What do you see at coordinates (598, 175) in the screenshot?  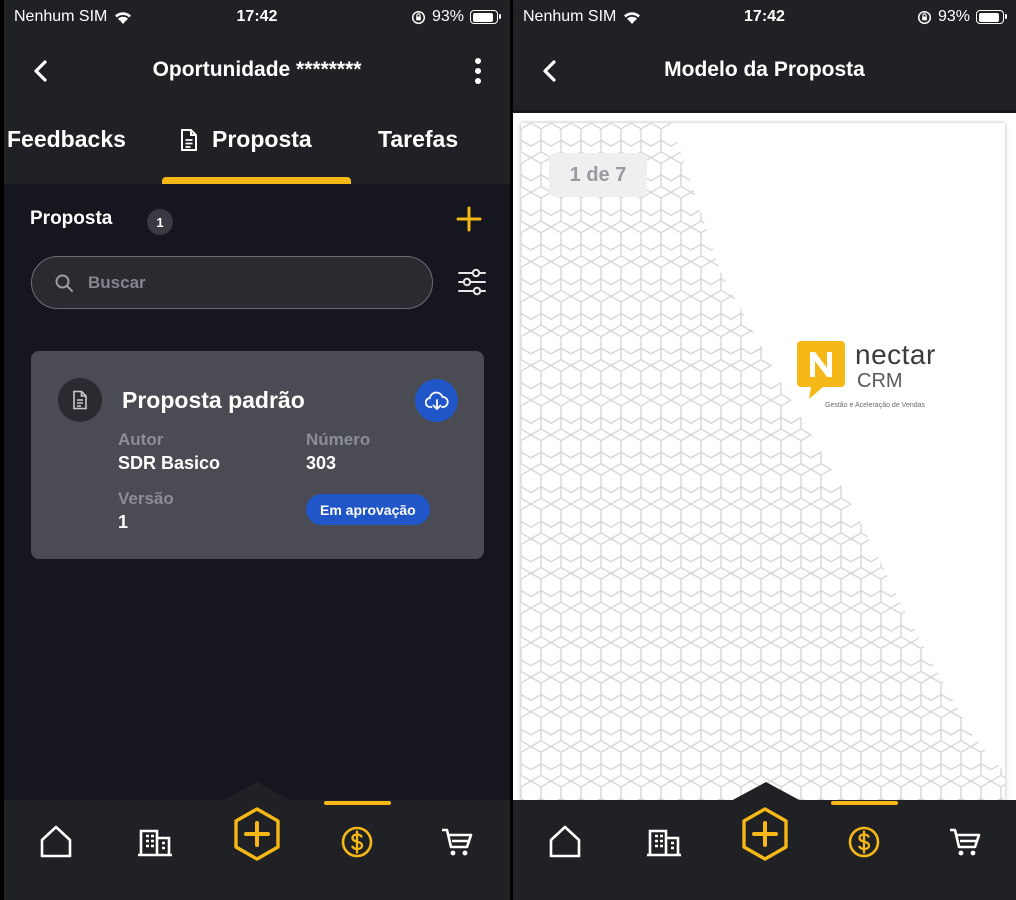 I see `page-counter: 1 de 7` at bounding box center [598, 175].